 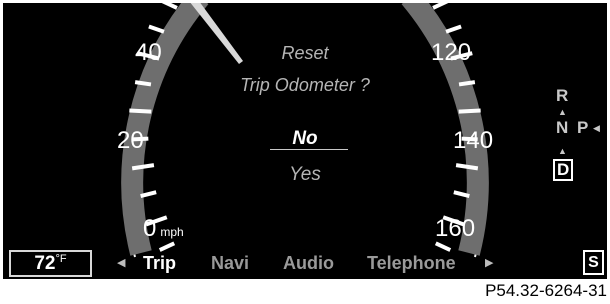 I want to click on temperature-value: 72, so click(x=45, y=263).